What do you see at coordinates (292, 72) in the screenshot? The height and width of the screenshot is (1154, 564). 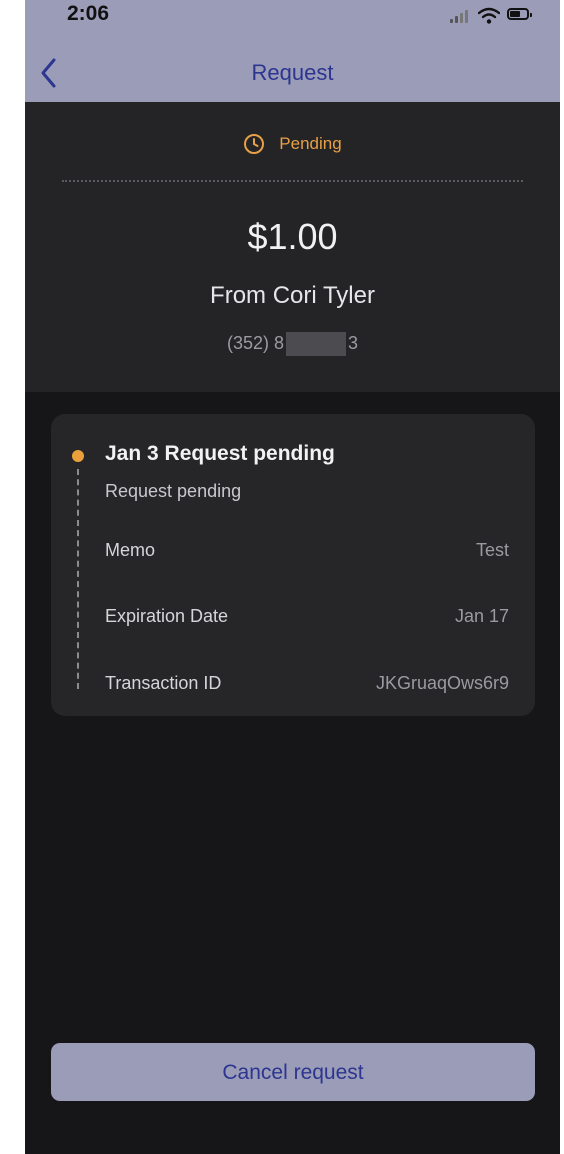 I see `page-title: Request` at bounding box center [292, 72].